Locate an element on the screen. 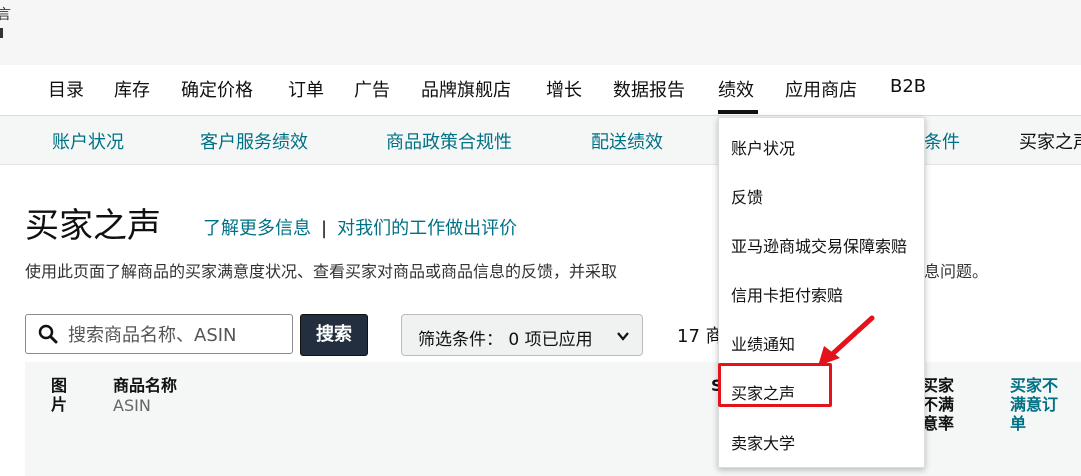 This screenshot has height=476, width=1081. nav-item-catalog: 目录 is located at coordinates (66, 89).